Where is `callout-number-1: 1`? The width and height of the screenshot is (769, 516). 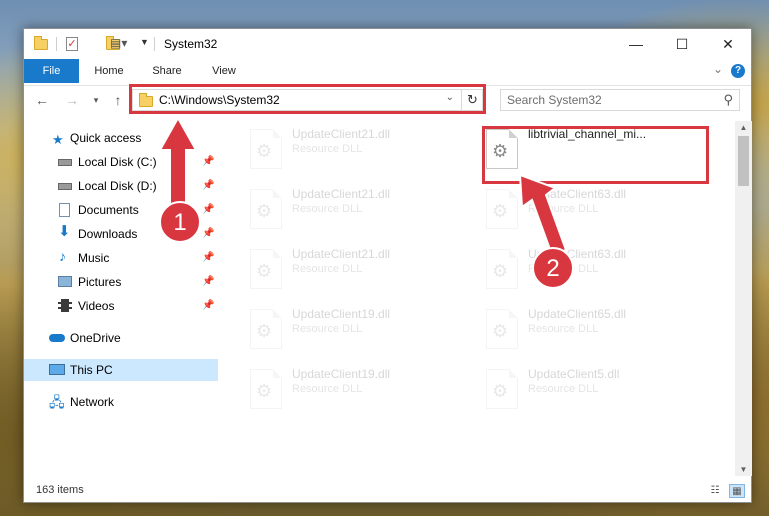 callout-number-1: 1 is located at coordinates (180, 222).